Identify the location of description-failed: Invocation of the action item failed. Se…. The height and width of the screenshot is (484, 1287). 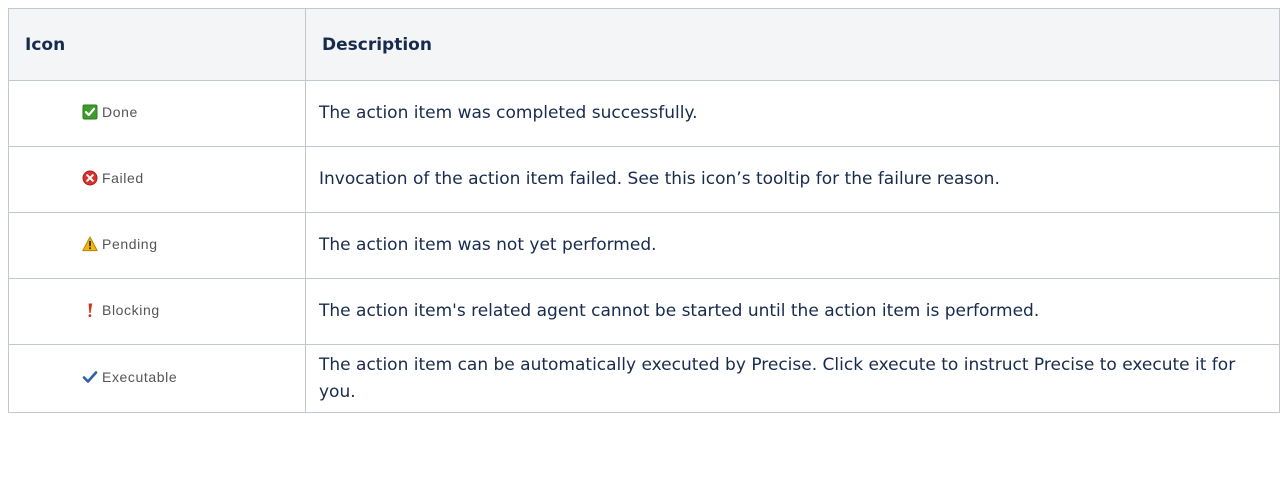
(792, 179).